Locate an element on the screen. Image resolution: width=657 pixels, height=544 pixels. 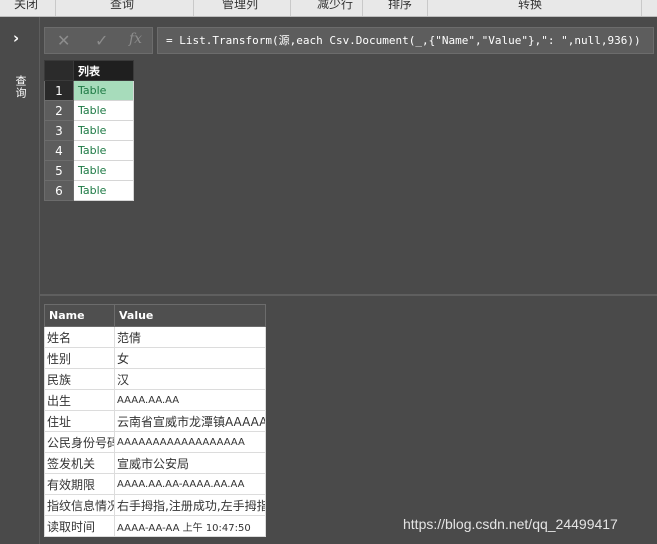
name-cell: 民族 is located at coordinates (79, 379).